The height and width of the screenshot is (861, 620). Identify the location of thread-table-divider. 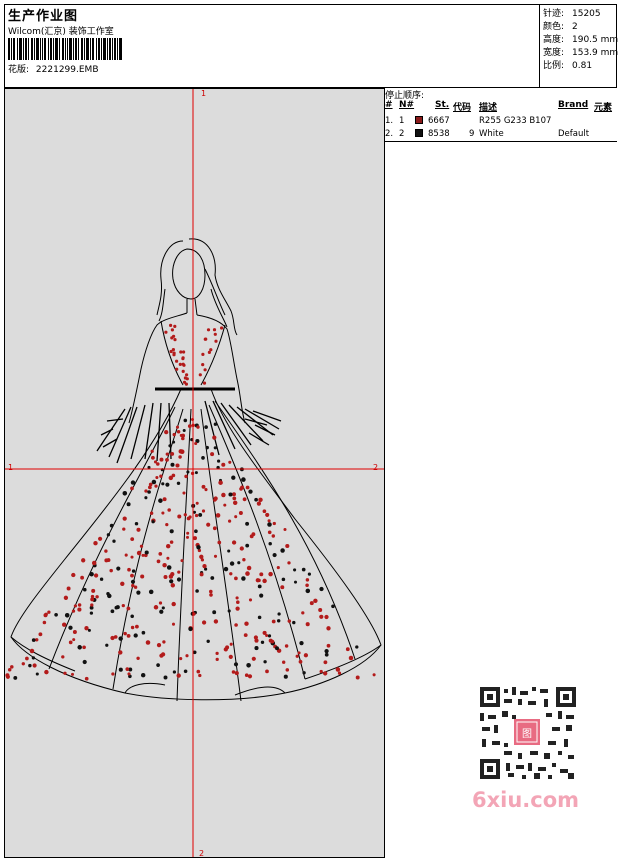
(500, 141).